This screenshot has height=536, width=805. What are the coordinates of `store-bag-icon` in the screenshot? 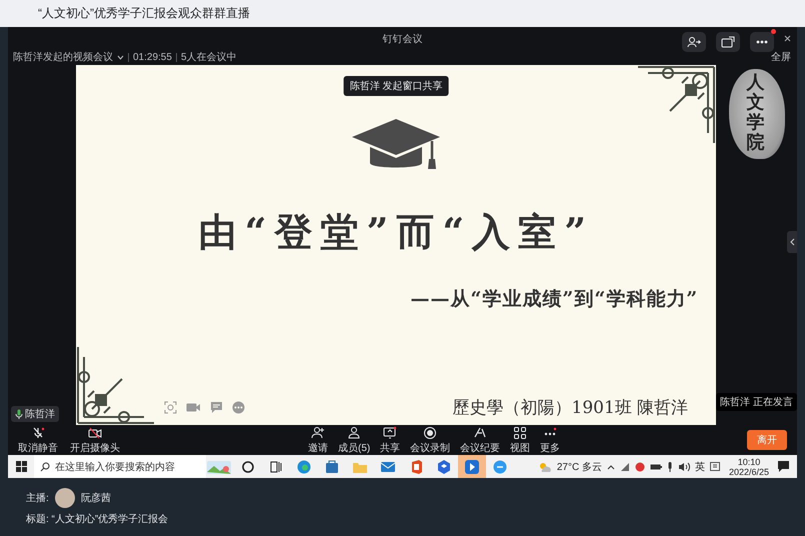 It's located at (332, 466).